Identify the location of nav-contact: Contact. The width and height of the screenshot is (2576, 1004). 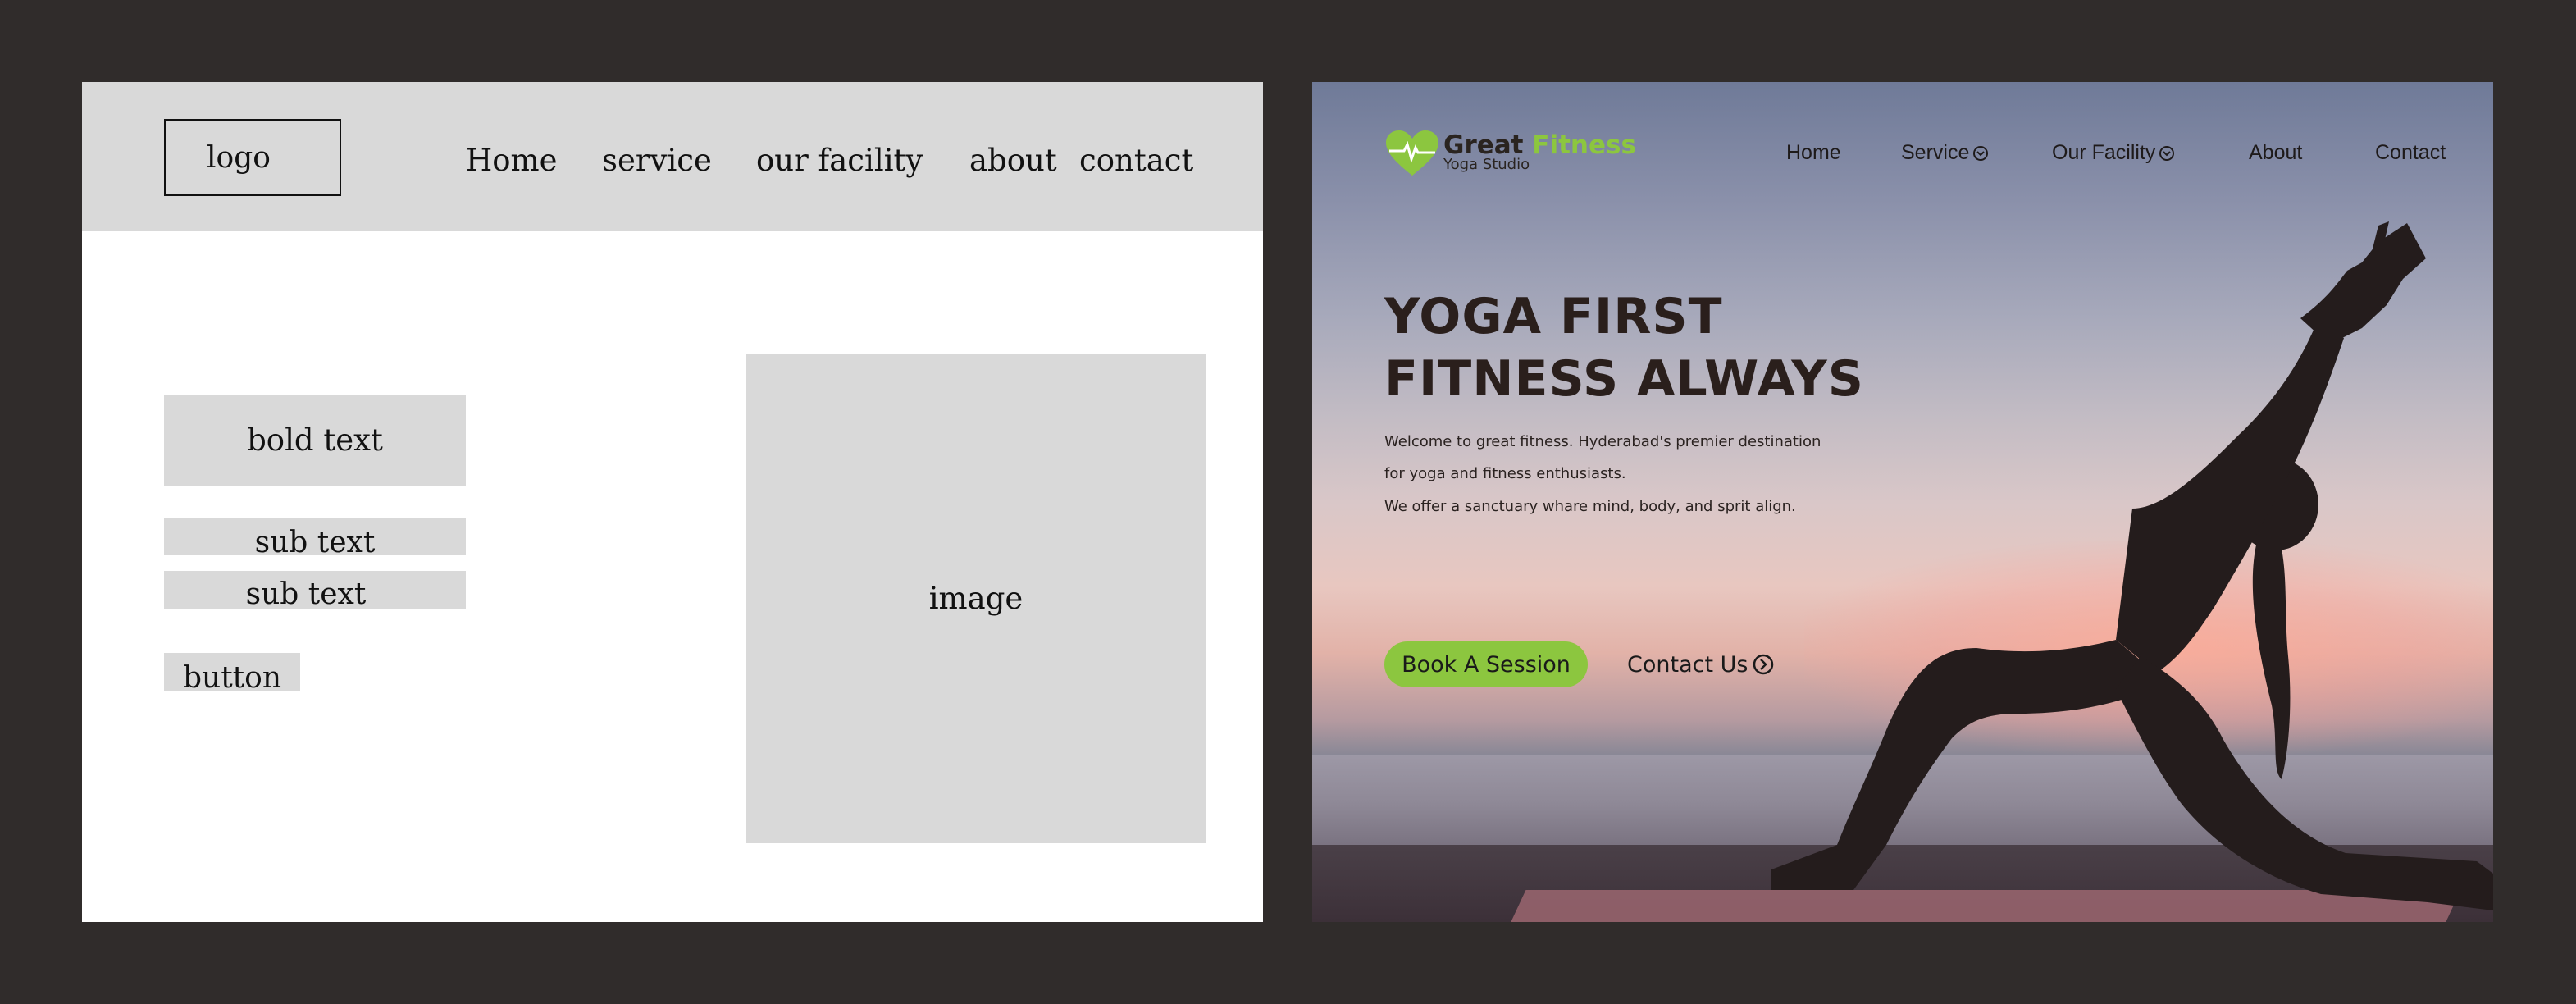
(2410, 153).